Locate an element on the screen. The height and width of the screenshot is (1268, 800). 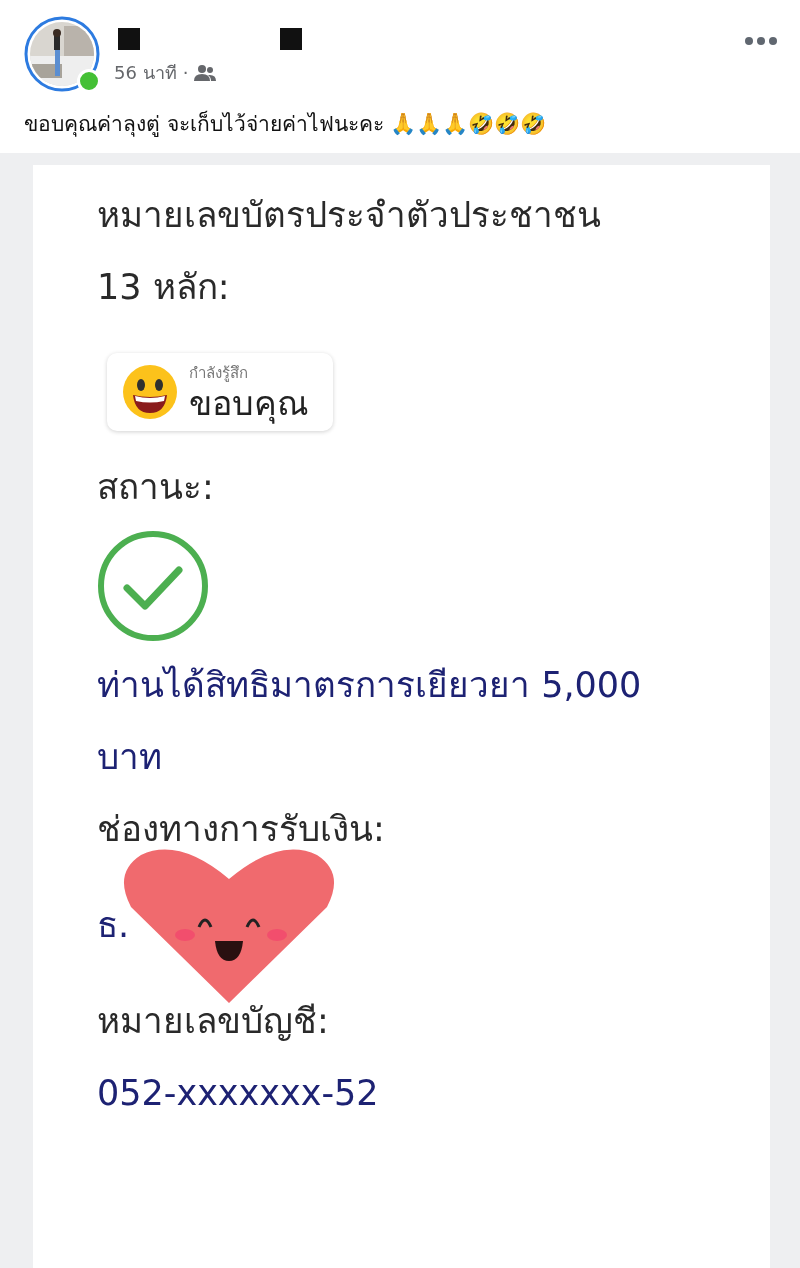
field-value: 052-xxxxxxx-52 is located at coordinates (238, 1093).